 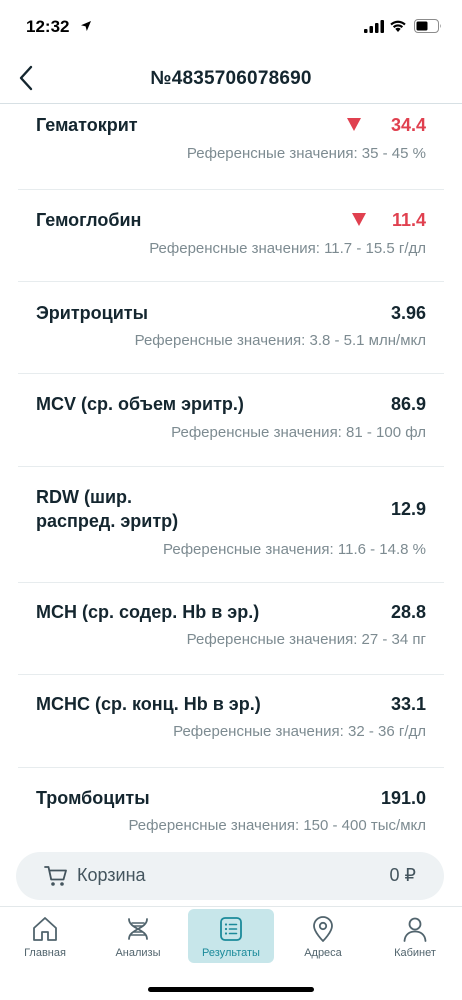 What do you see at coordinates (148, 612) in the screenshot?
I see `result-name: MCH (ср. содер. Hb в эр.)` at bounding box center [148, 612].